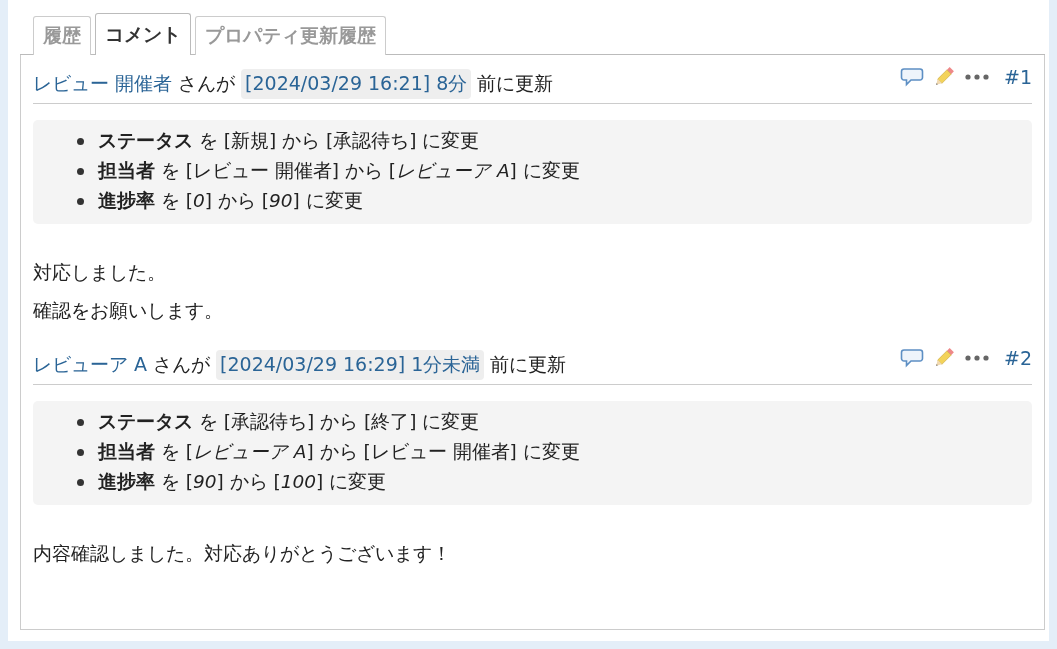  What do you see at coordinates (230, 201) in the screenshot?
I see `change-item: 進捗率 を [0] から [90] に変更` at bounding box center [230, 201].